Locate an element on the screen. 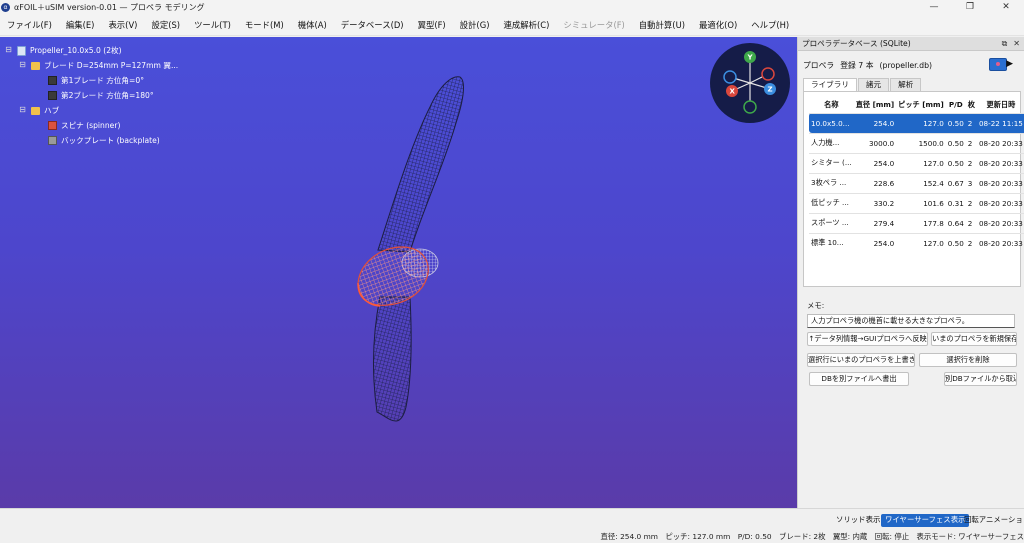 Image resolution: width=1024 pixels, height=543 pixels. col-updated: 更新日時 is located at coordinates (1000, 105).